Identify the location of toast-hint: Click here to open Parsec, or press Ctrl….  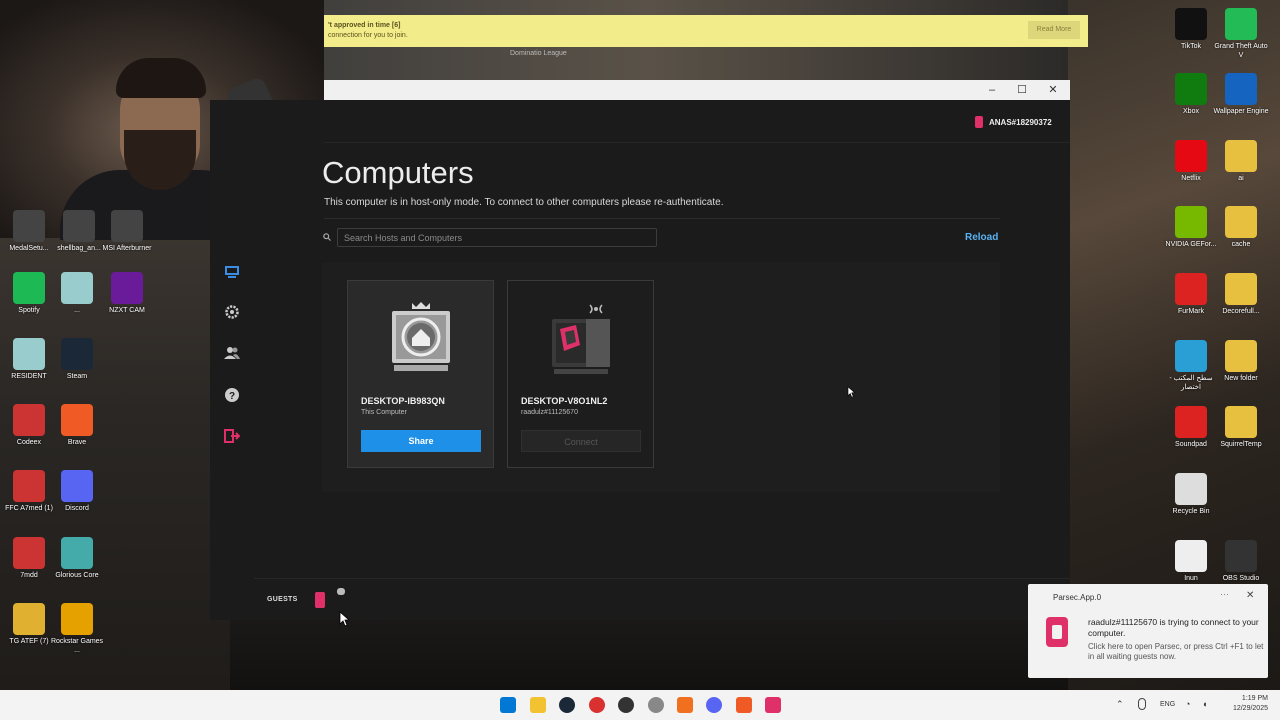
(1176, 651).